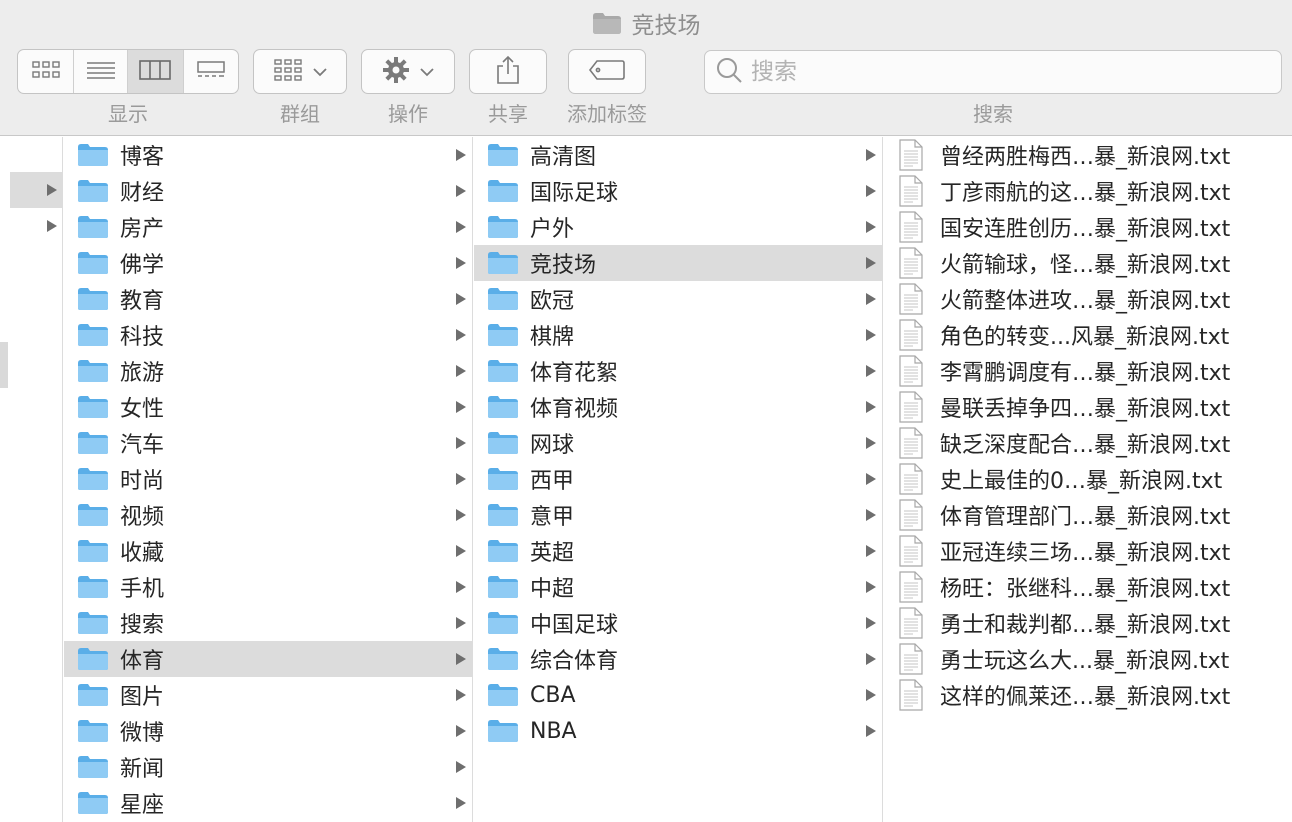 The image size is (1292, 822). Describe the element at coordinates (268, 299) in the screenshot. I see `folder-item: 教育` at that location.